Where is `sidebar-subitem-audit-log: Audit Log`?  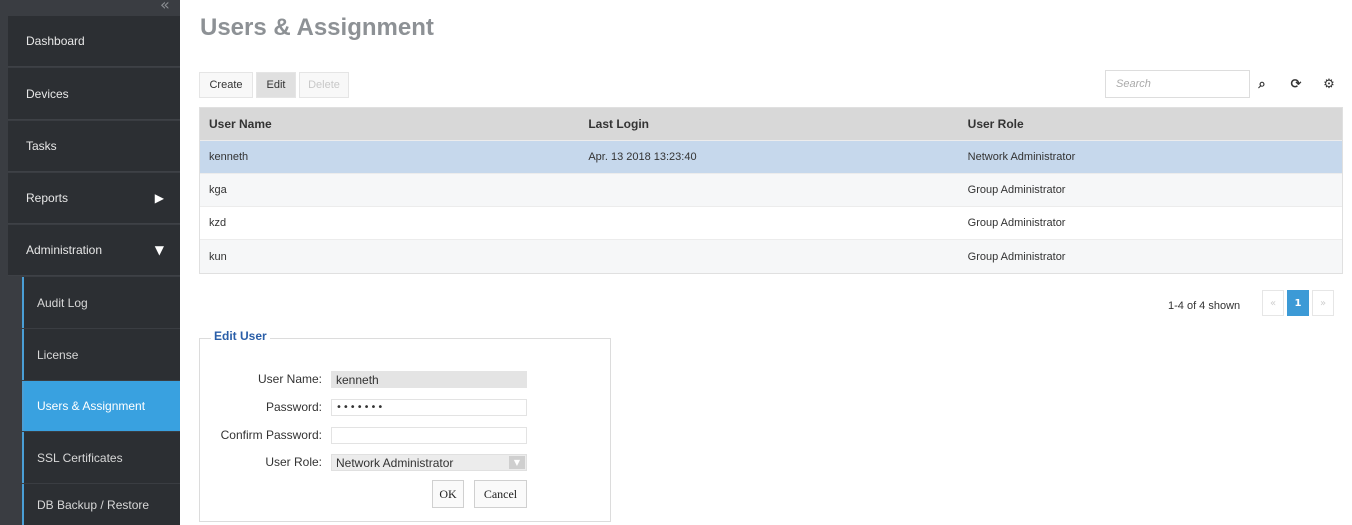 sidebar-subitem-audit-log: Audit Log is located at coordinates (101, 302).